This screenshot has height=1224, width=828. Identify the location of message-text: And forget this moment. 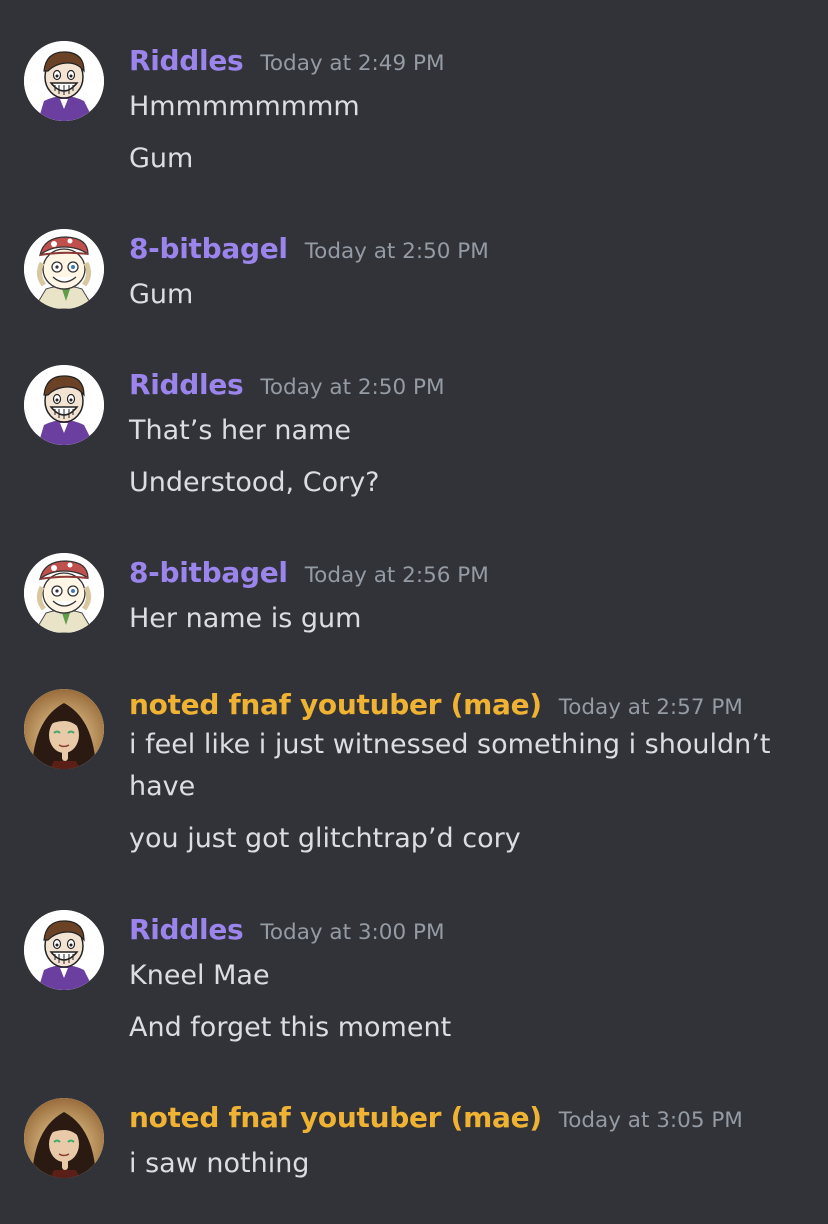
(290, 1027).